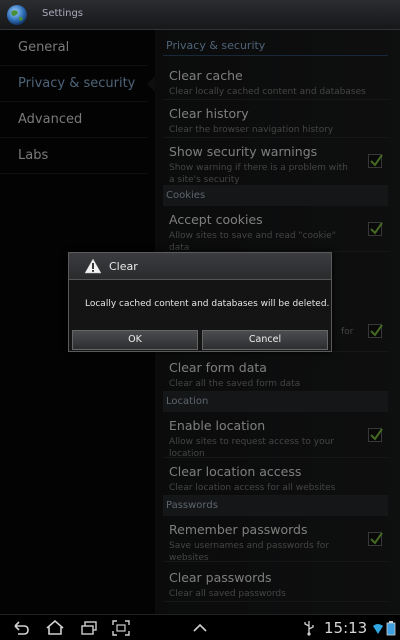  Describe the element at coordinates (309, 628) in the screenshot. I see `usb-icon` at that location.